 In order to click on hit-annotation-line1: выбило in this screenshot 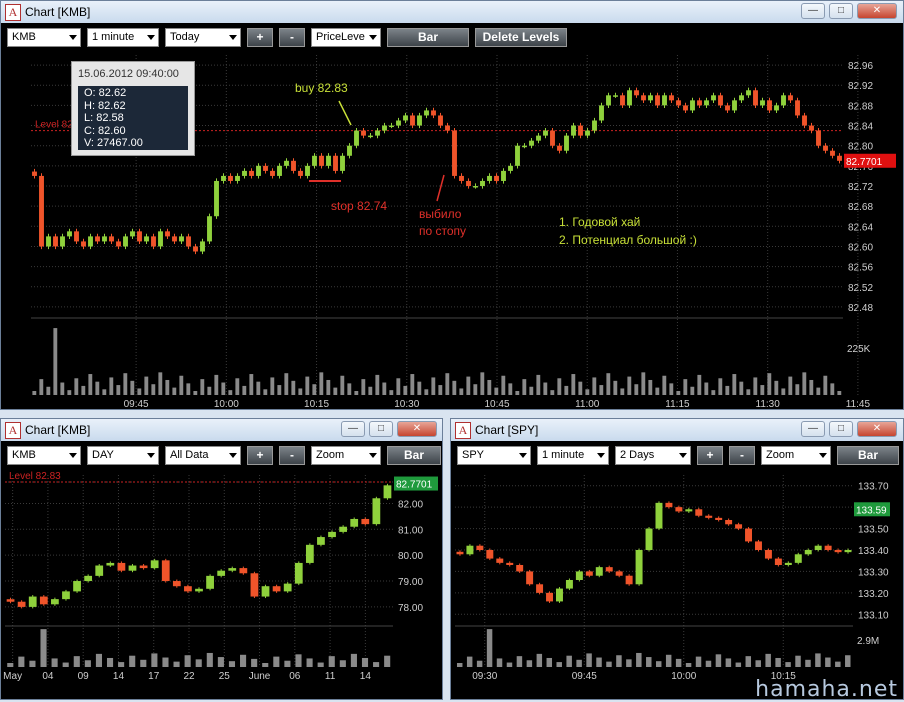, I will do `click(440, 214)`.